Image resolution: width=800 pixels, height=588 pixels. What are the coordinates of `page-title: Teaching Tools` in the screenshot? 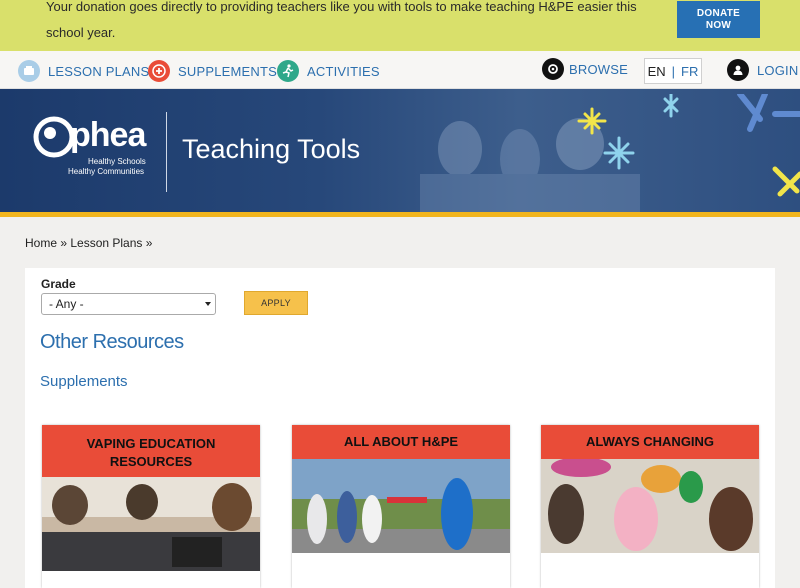 It's located at (271, 149).